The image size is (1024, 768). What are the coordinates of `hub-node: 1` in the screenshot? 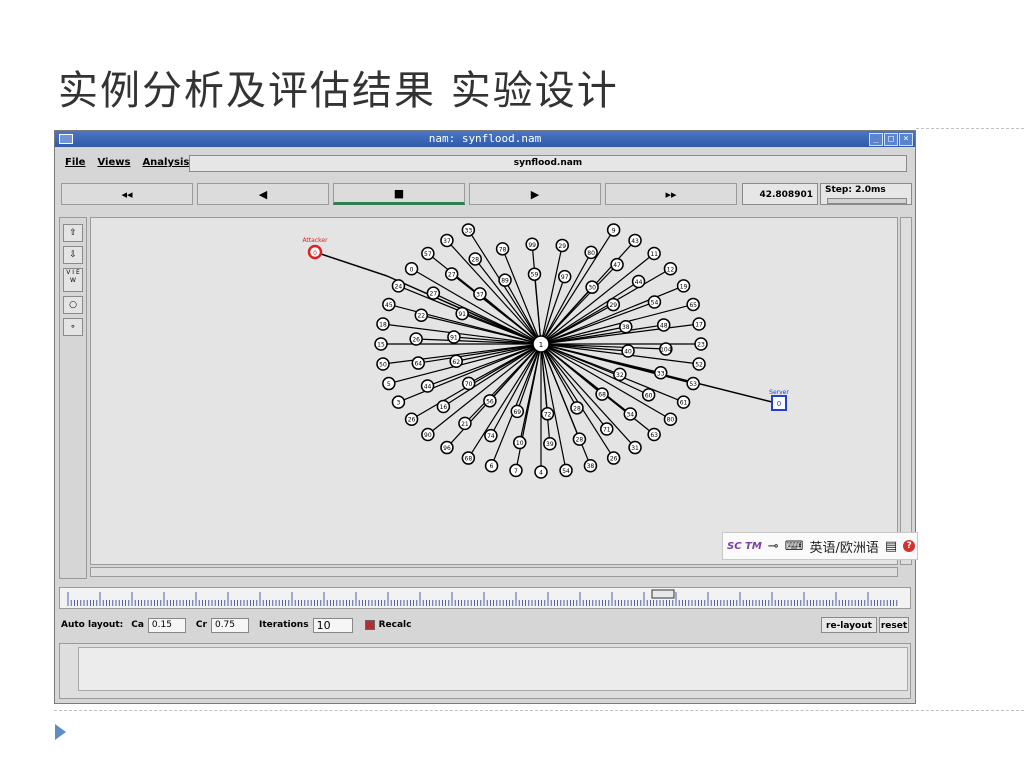 It's located at (541, 344).